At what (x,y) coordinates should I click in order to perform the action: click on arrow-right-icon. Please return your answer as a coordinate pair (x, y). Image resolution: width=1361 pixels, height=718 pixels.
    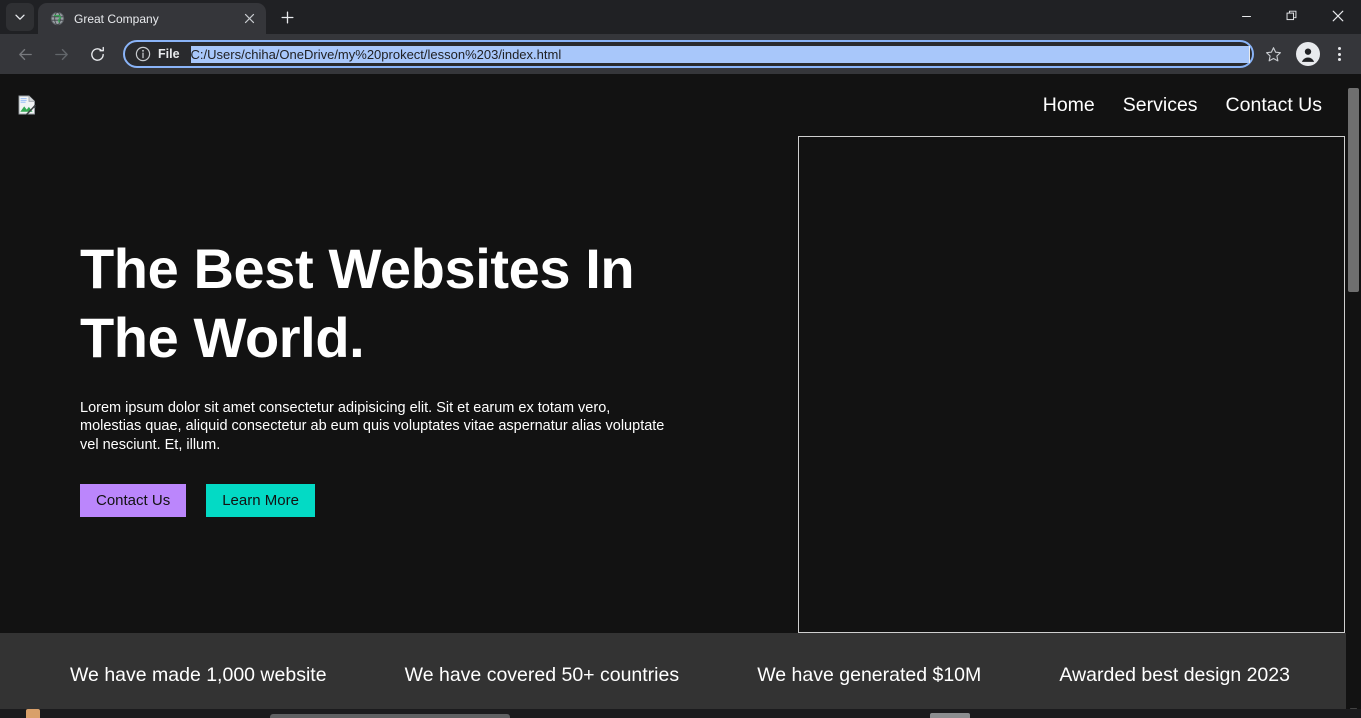
    Looking at the image, I should click on (61, 54).